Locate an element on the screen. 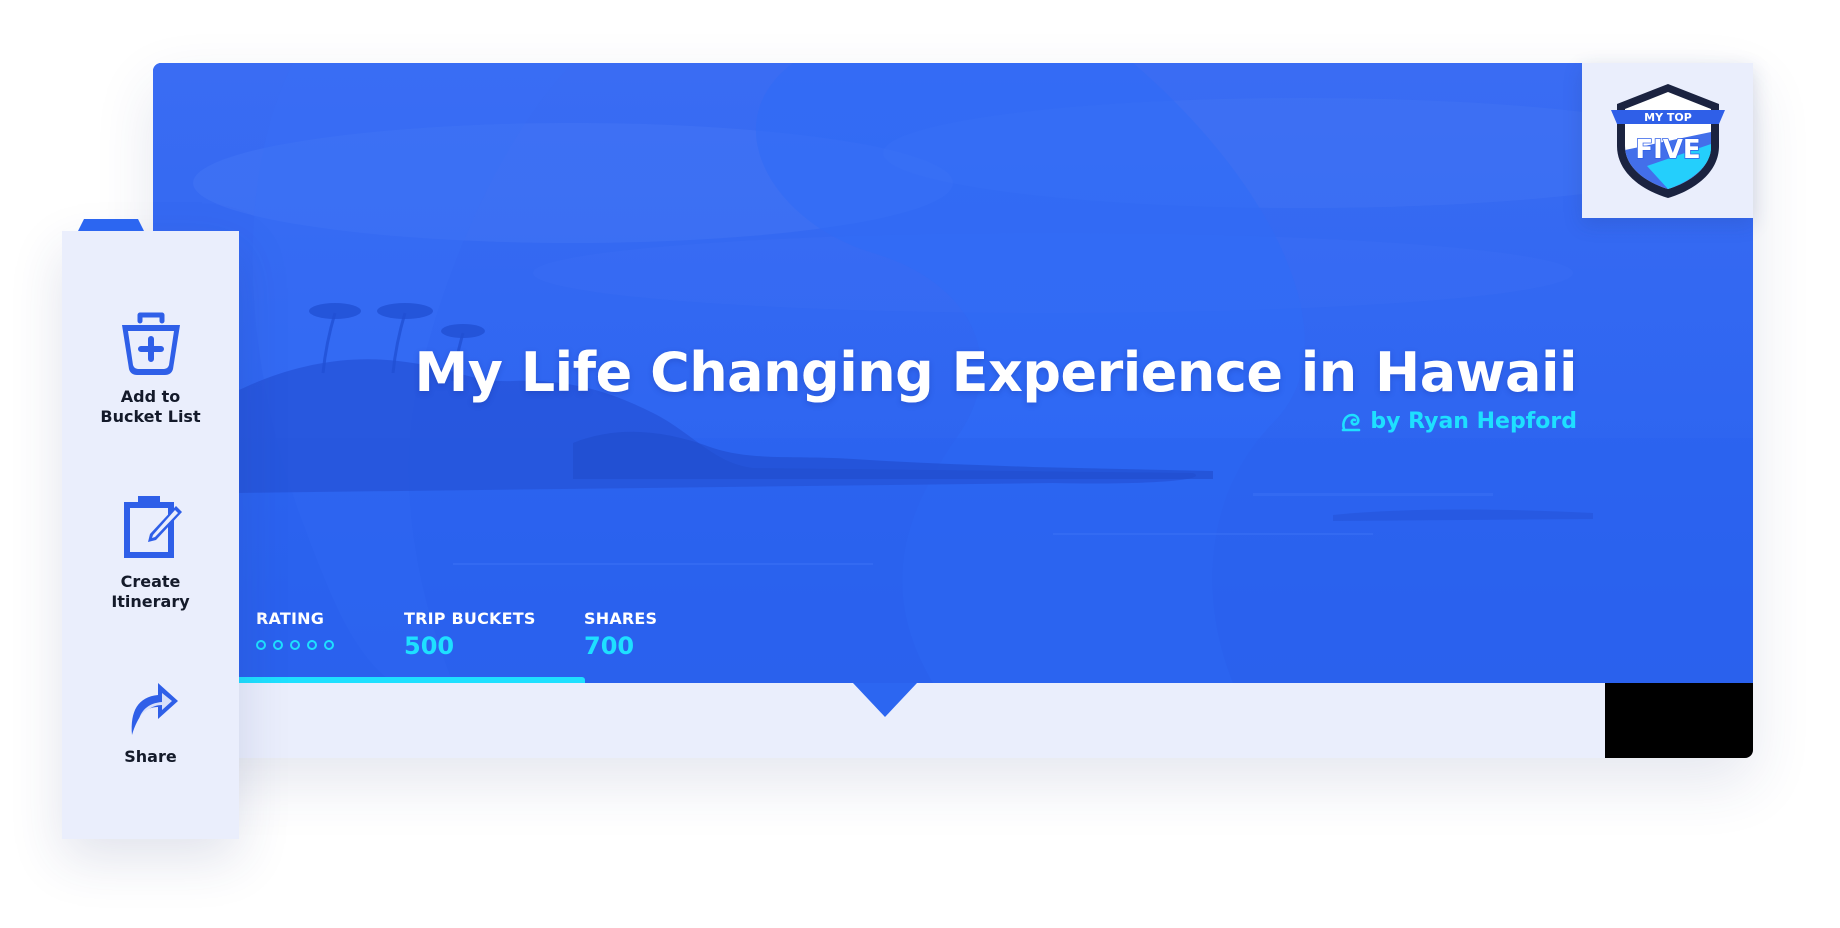 The height and width of the screenshot is (928, 1840). badge-line2: FIVE is located at coordinates (1667, 150).